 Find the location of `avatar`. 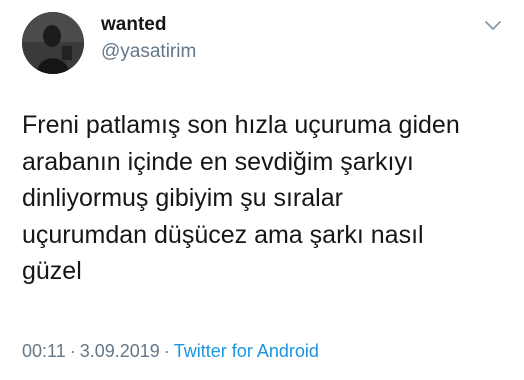

avatar is located at coordinates (53, 43).